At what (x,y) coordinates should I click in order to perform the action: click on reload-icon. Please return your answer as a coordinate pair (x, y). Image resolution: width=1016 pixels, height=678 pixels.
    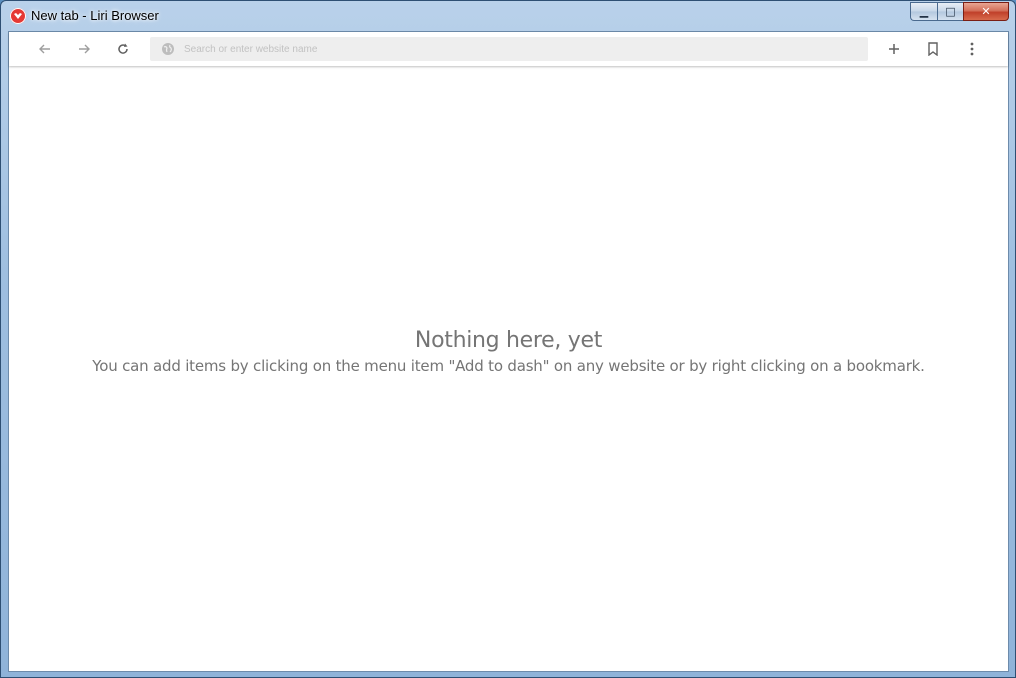
    Looking at the image, I should click on (123, 49).